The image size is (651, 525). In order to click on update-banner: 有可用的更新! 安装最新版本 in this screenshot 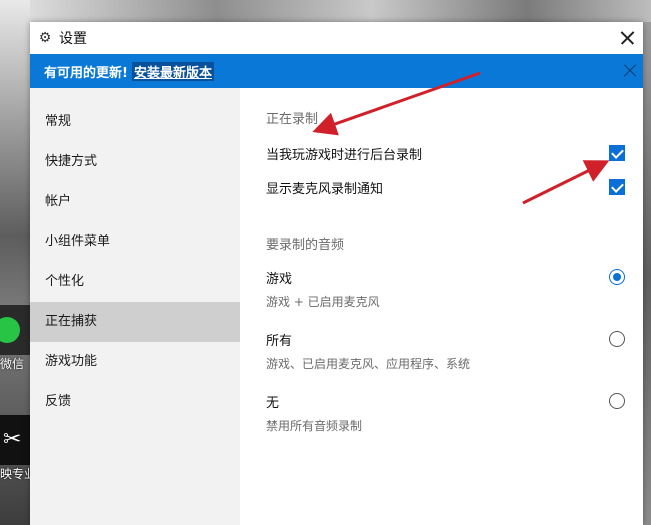, I will do `click(336, 71)`.